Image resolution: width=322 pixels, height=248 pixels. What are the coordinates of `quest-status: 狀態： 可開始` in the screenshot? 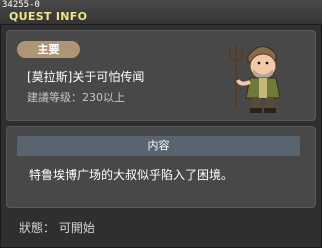 It's located at (57, 228).